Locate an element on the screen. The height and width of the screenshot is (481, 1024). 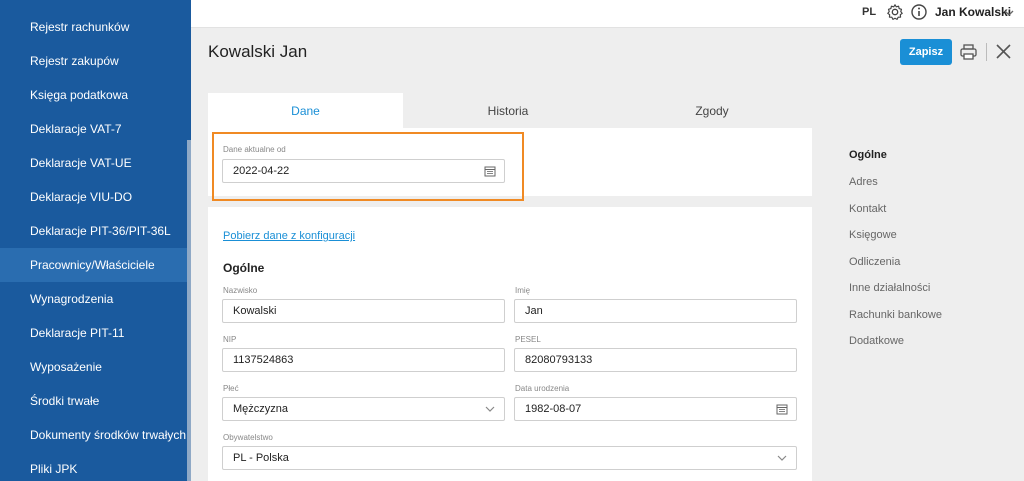
section-nav-item-ogolne: Ogólne is located at coordinates (868, 155).